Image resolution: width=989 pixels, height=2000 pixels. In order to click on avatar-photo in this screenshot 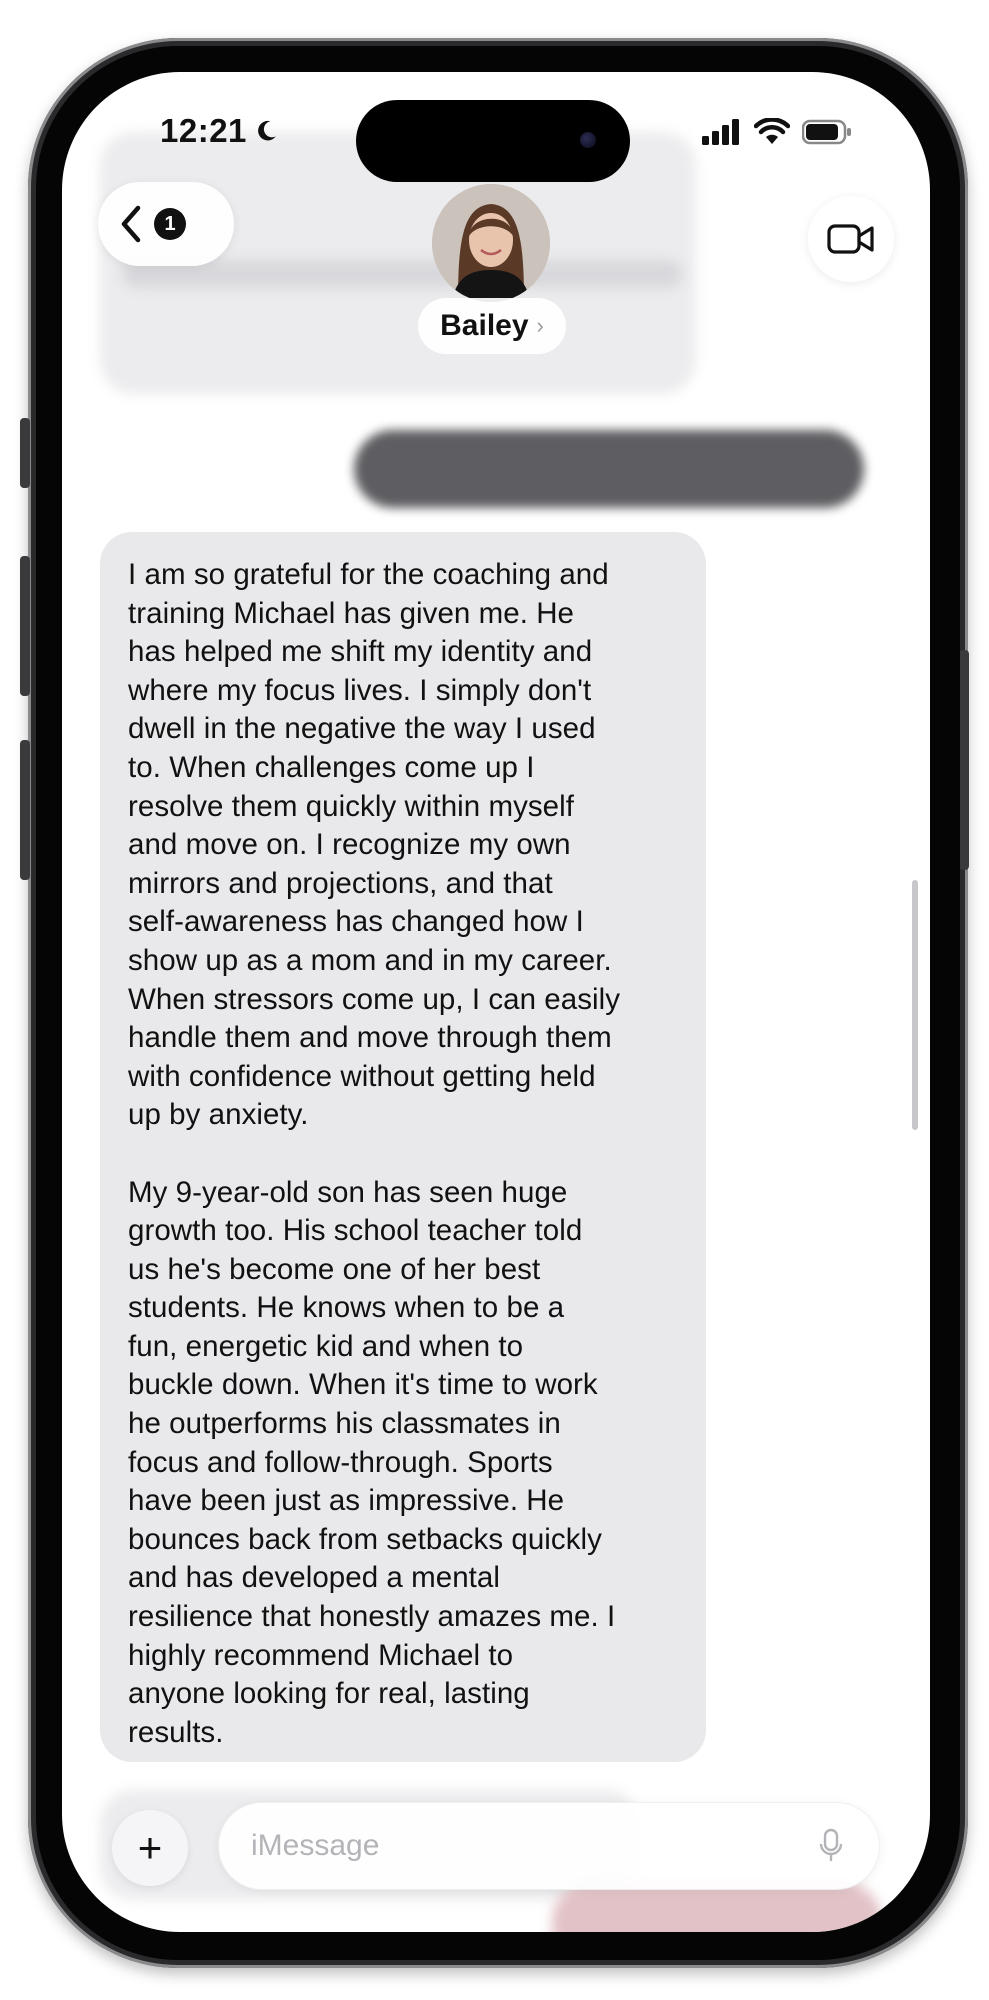, I will do `click(491, 243)`.